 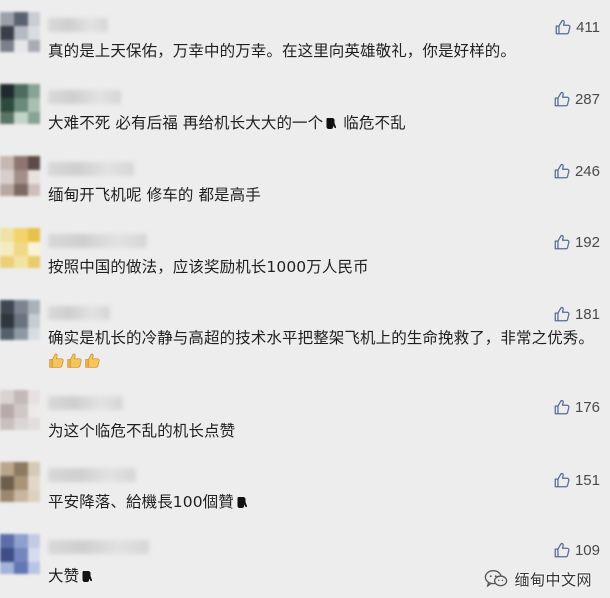 What do you see at coordinates (142, 431) in the screenshot?
I see `comment-body: 为这个临危不乱的机长点赞` at bounding box center [142, 431].